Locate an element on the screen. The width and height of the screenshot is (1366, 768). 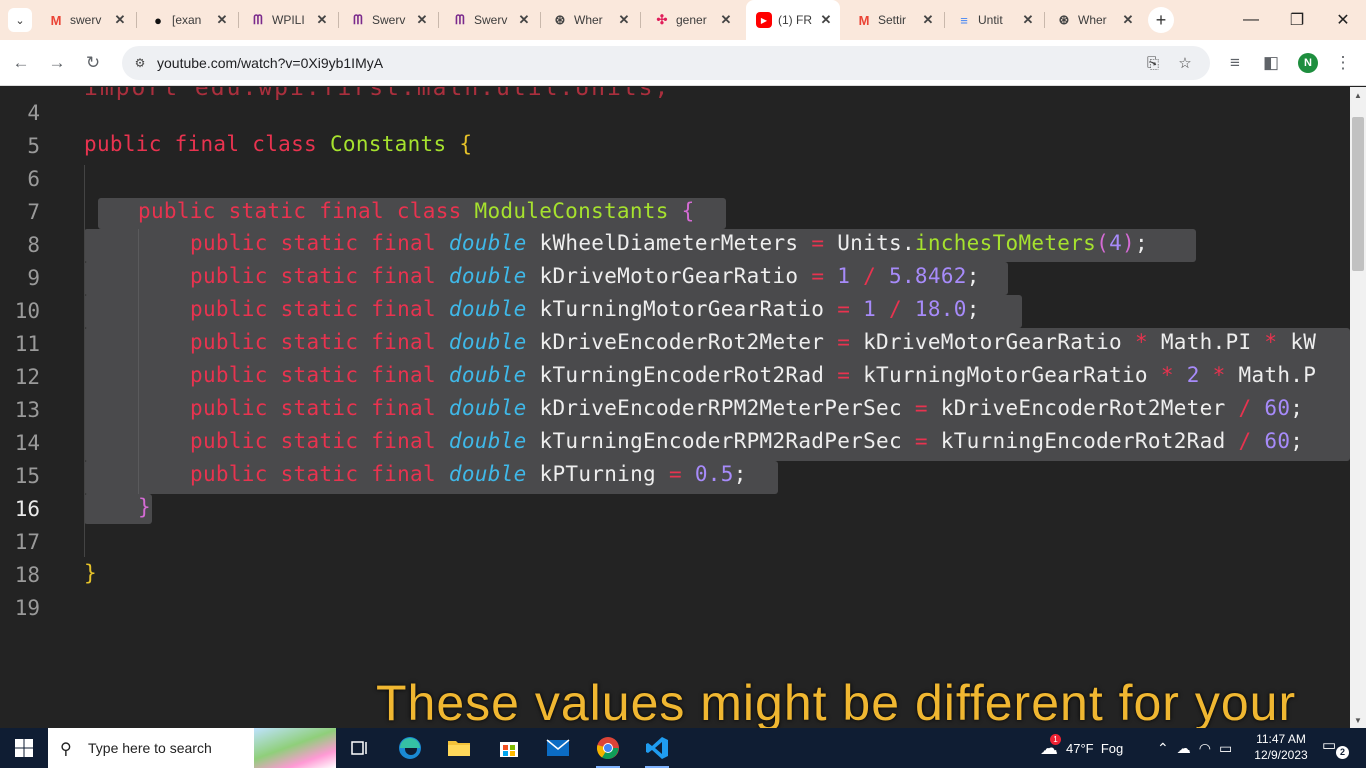
file-explorer-button is located at coordinates (459, 748).